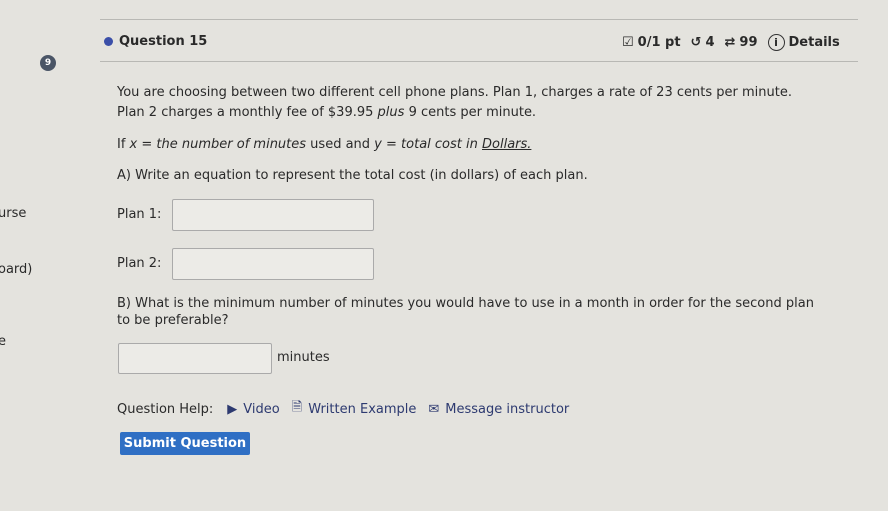 This screenshot has height=511, width=888. Describe the element at coordinates (139, 263) in the screenshot. I see `plan2-label: Plan 2:` at that location.